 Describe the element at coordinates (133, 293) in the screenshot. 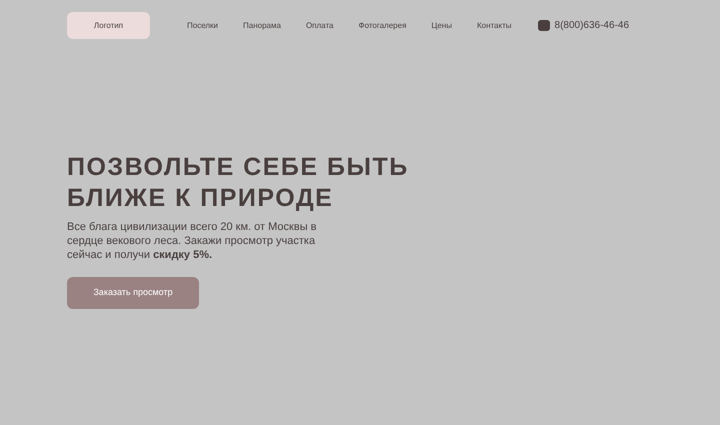

I see `order-button: Заказать просмотр` at that location.